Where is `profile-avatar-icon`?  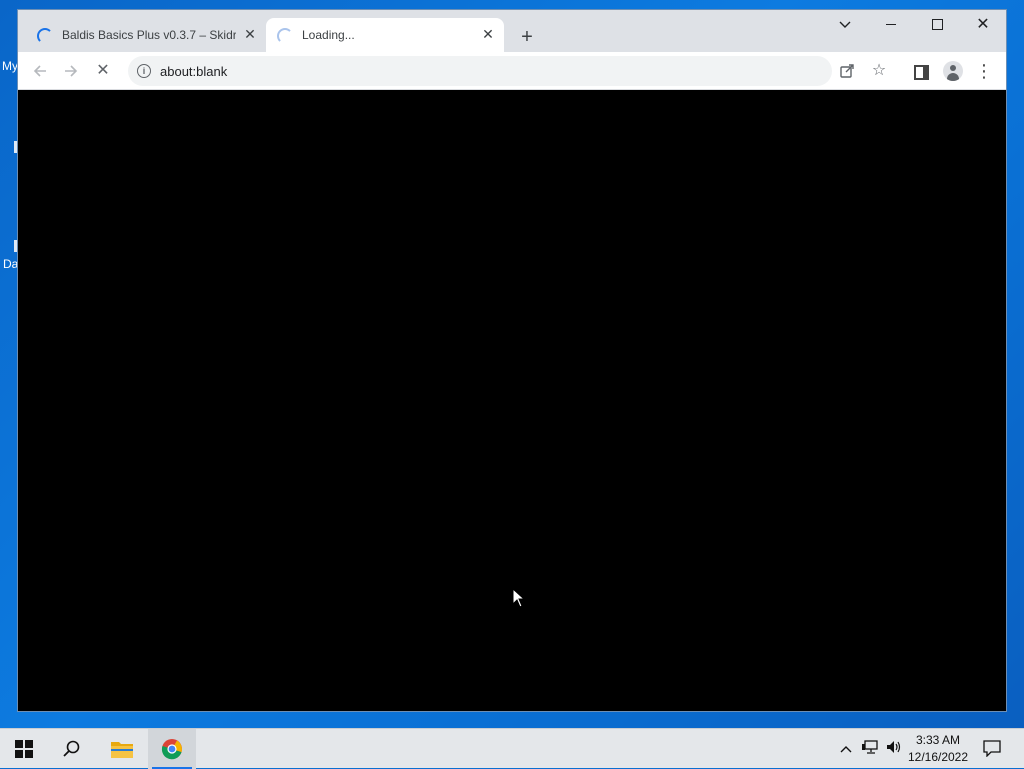 profile-avatar-icon is located at coordinates (953, 71).